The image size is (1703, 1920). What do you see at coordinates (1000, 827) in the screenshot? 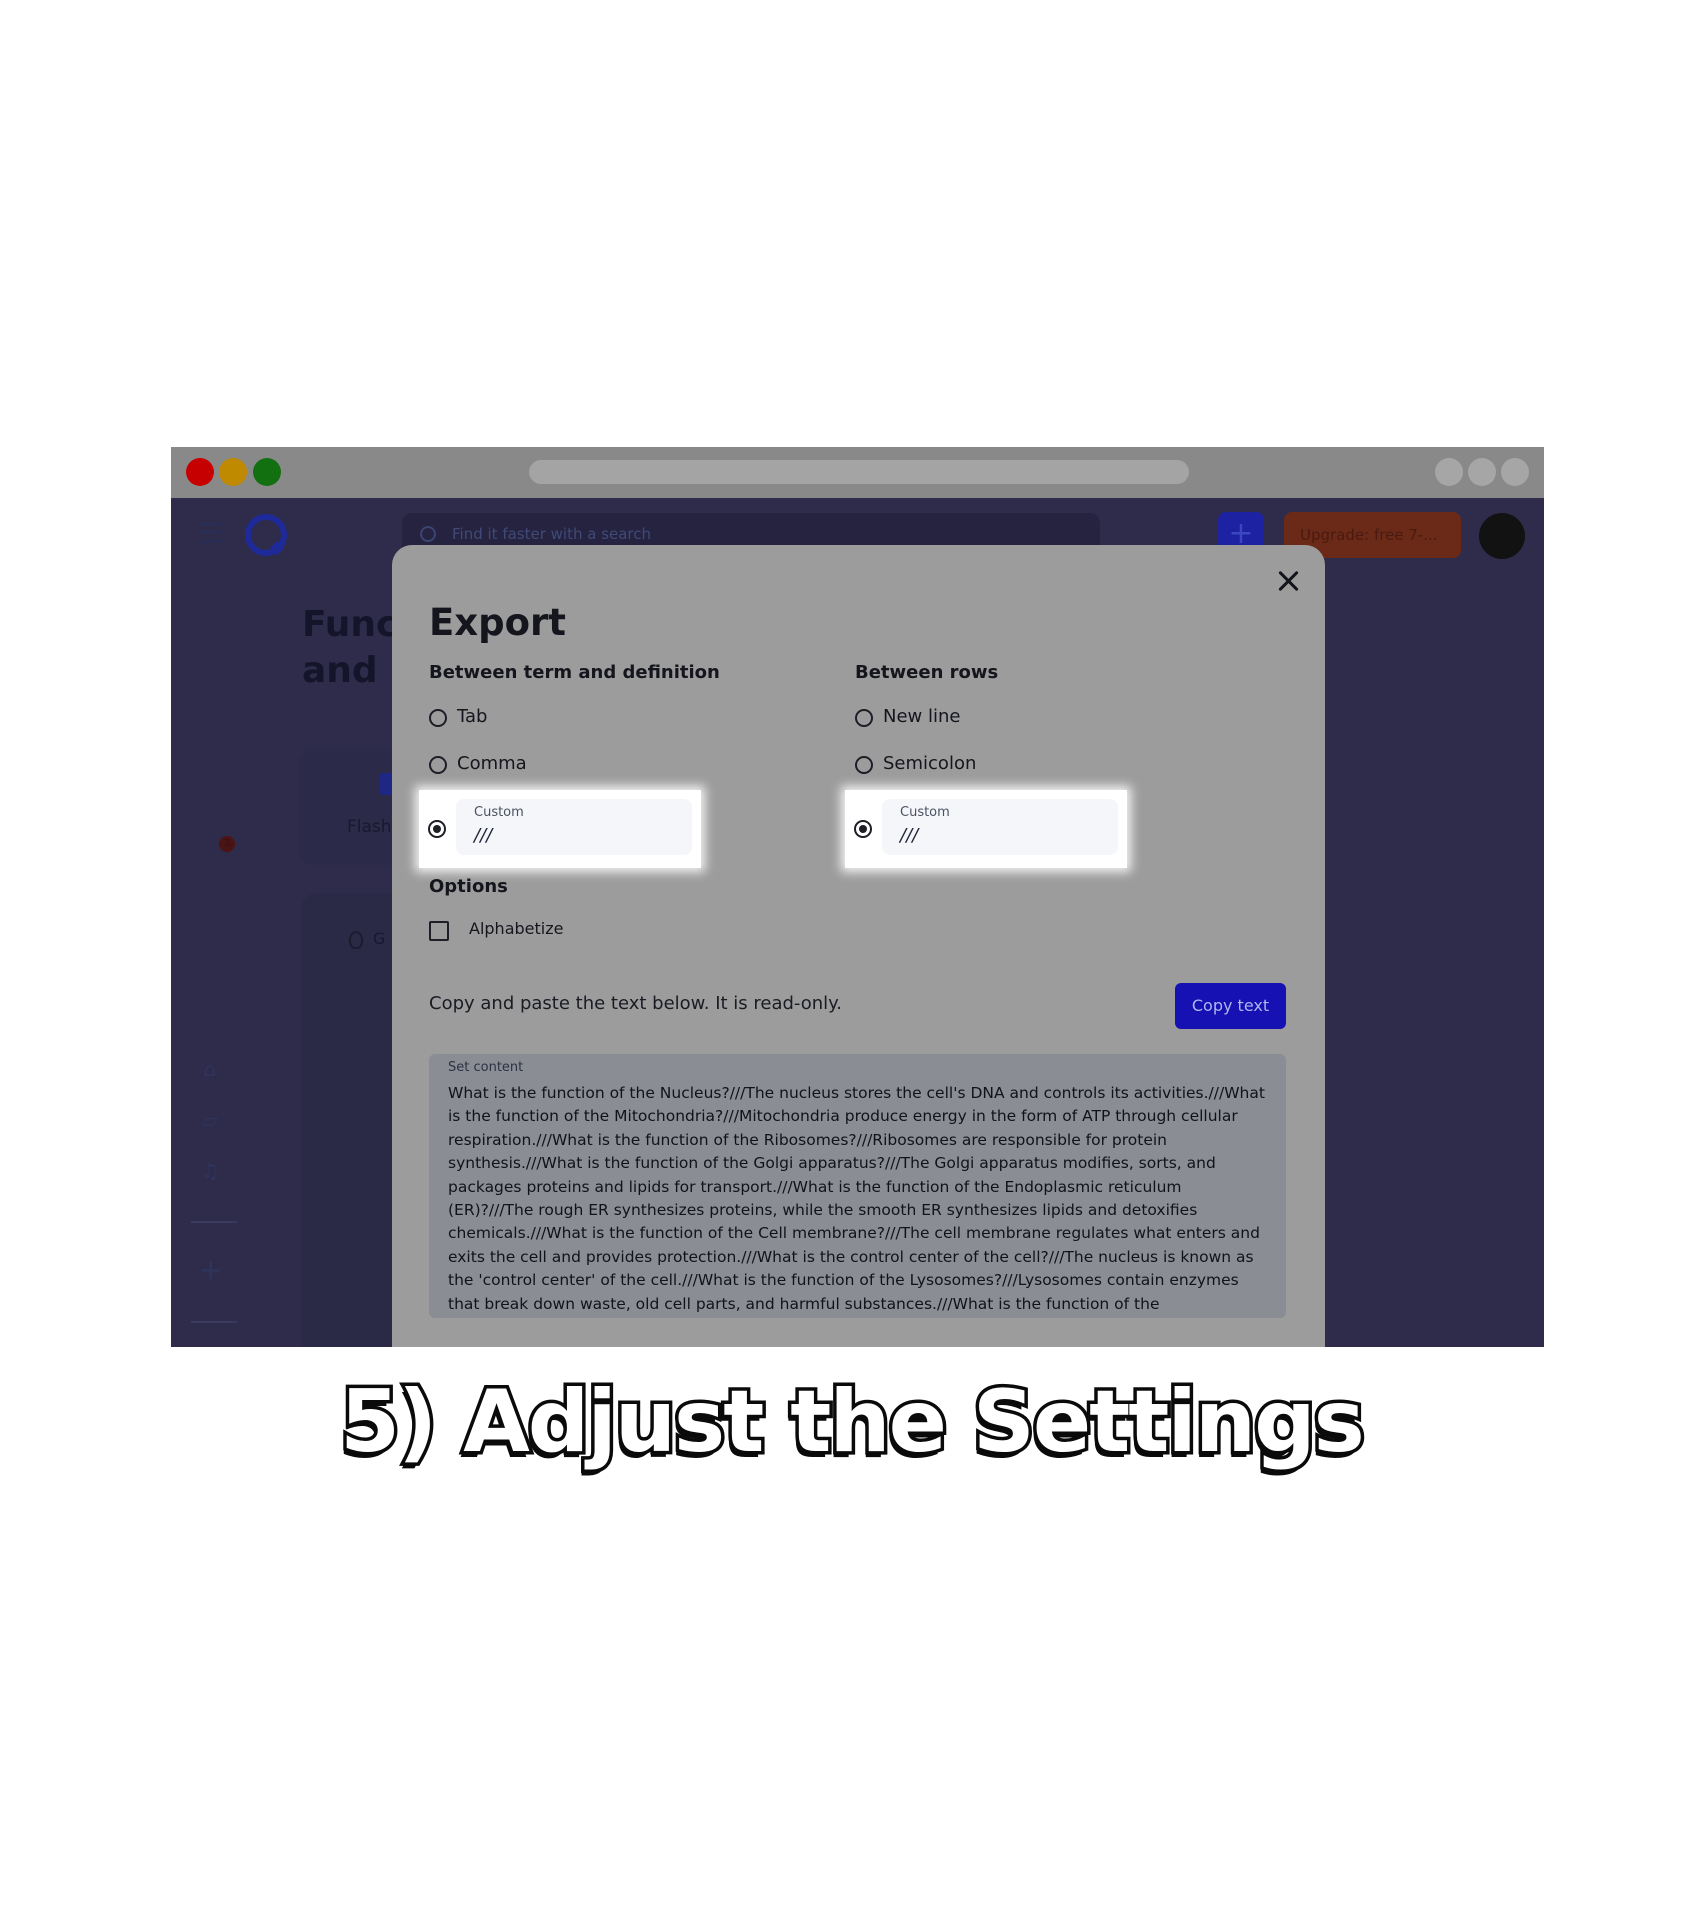
I see `custom-rows-field: Custom ///` at bounding box center [1000, 827].